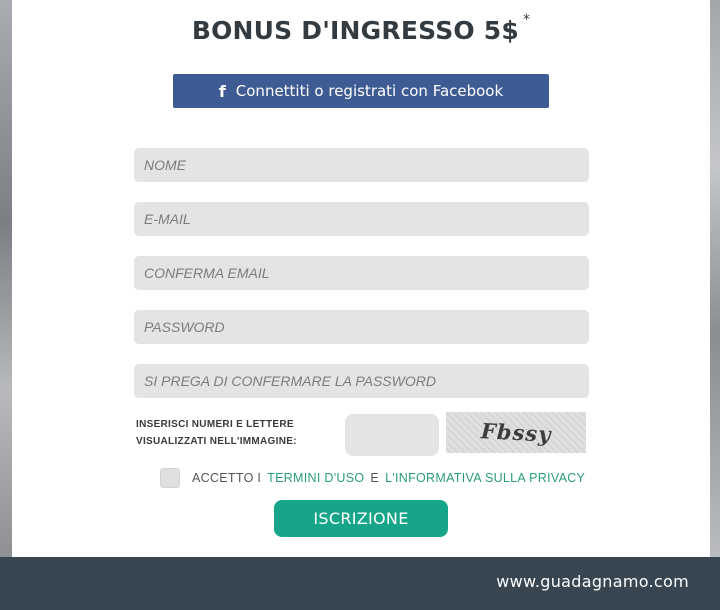  Describe the element at coordinates (222, 91) in the screenshot. I see `facebook-f-icon: f` at that location.